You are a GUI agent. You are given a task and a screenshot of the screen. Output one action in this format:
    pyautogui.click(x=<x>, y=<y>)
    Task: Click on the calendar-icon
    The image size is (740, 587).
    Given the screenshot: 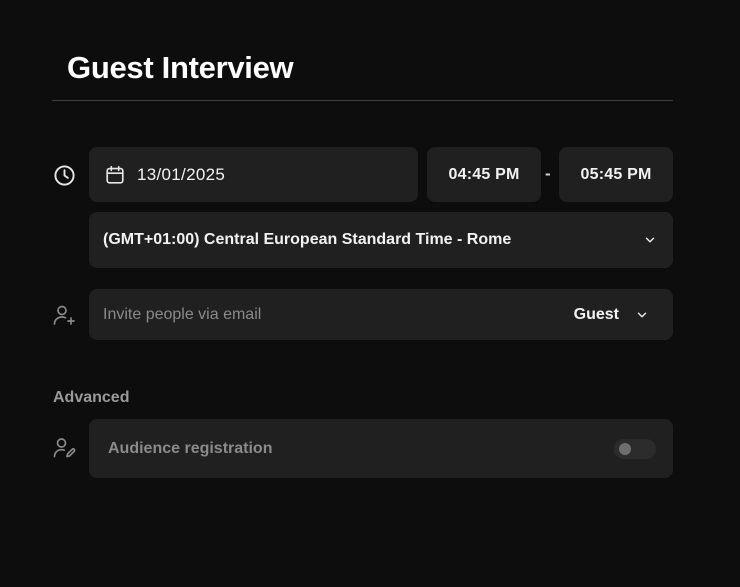 What is the action you would take?
    pyautogui.click(x=115, y=175)
    